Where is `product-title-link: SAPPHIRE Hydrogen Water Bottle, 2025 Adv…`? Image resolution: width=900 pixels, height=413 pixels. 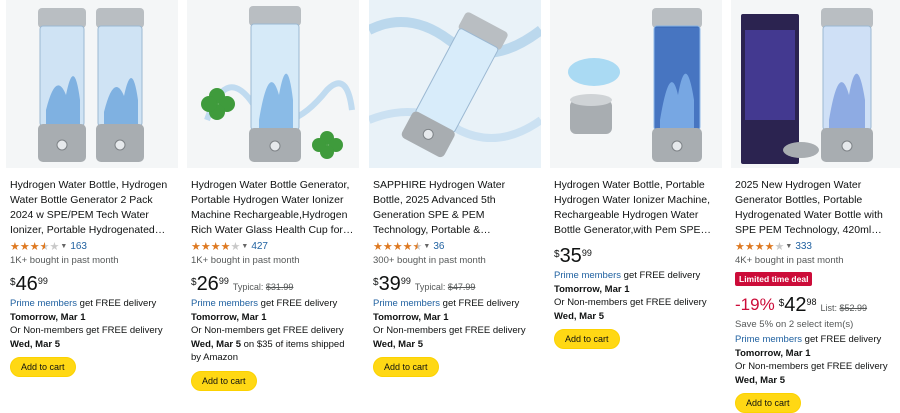 product-title-link: SAPPHIRE Hydrogen Water Bottle, 2025 Adv… is located at coordinates (455, 208).